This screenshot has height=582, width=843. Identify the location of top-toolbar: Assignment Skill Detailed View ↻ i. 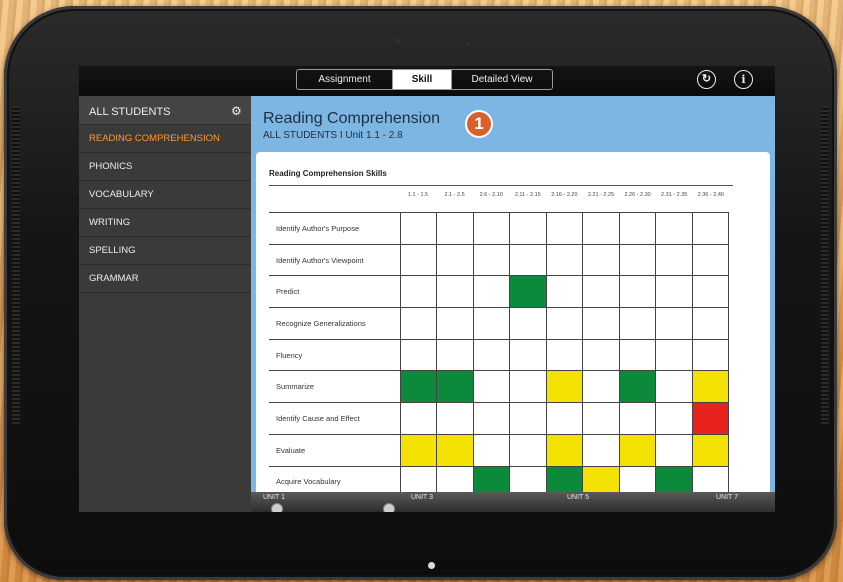
(427, 81).